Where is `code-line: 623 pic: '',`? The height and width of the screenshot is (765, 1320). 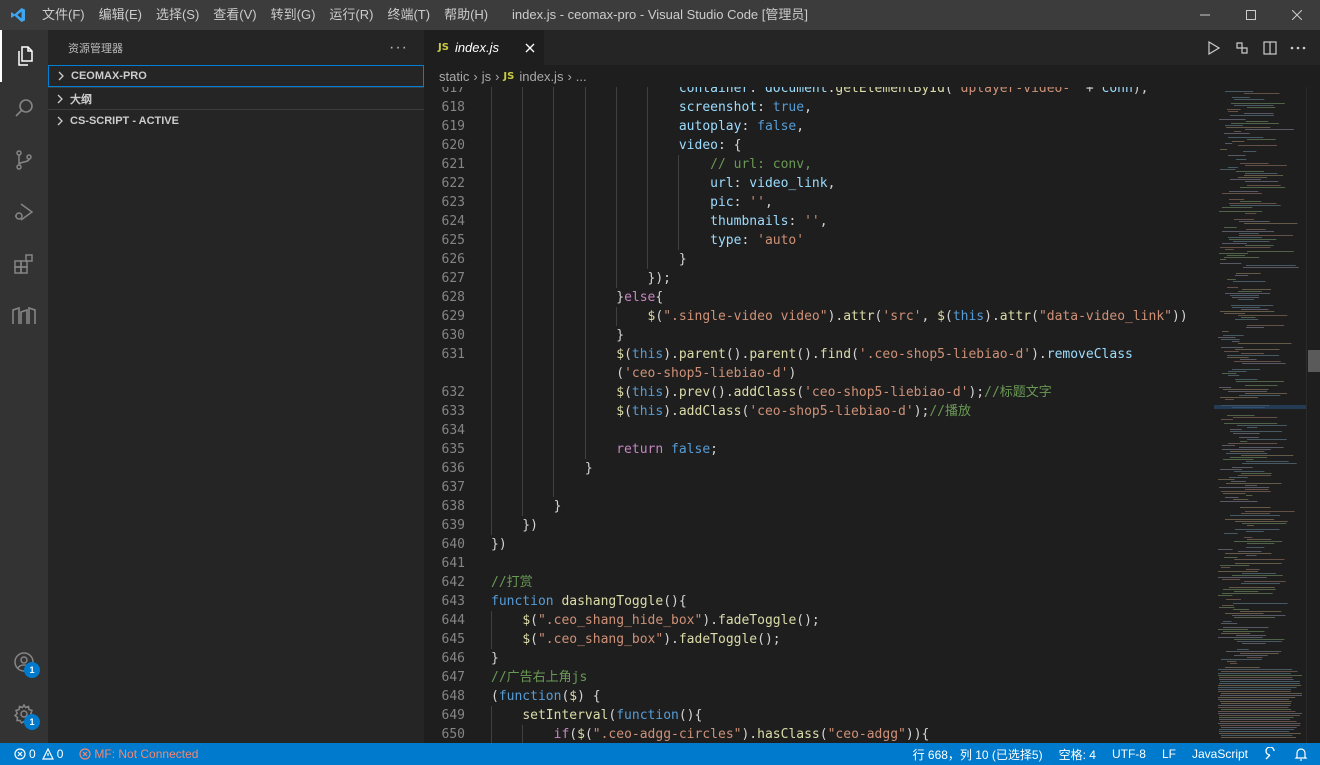 code-line: 623 pic: '', is located at coordinates (819, 202).